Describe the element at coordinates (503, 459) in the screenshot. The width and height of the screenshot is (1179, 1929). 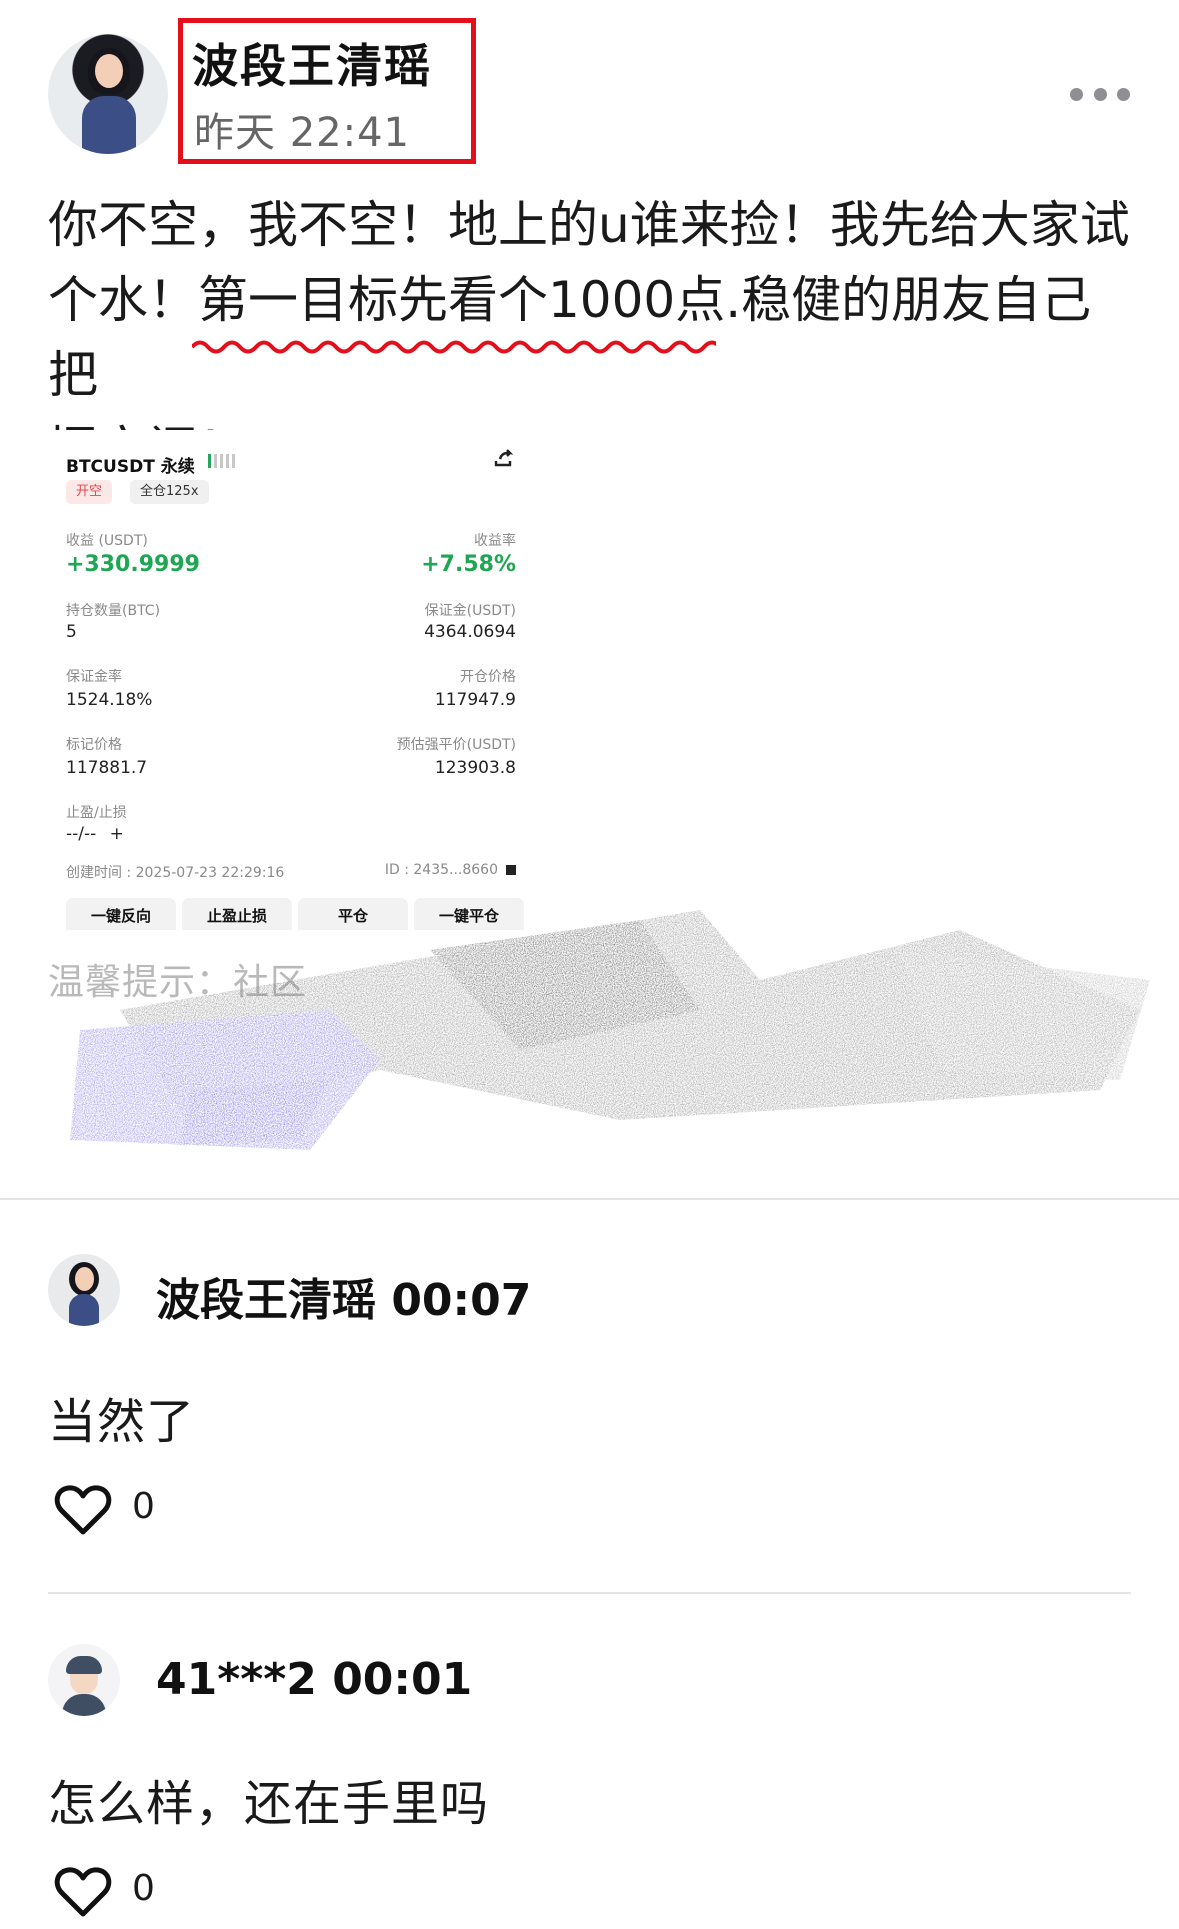
I see `share-icon` at that location.